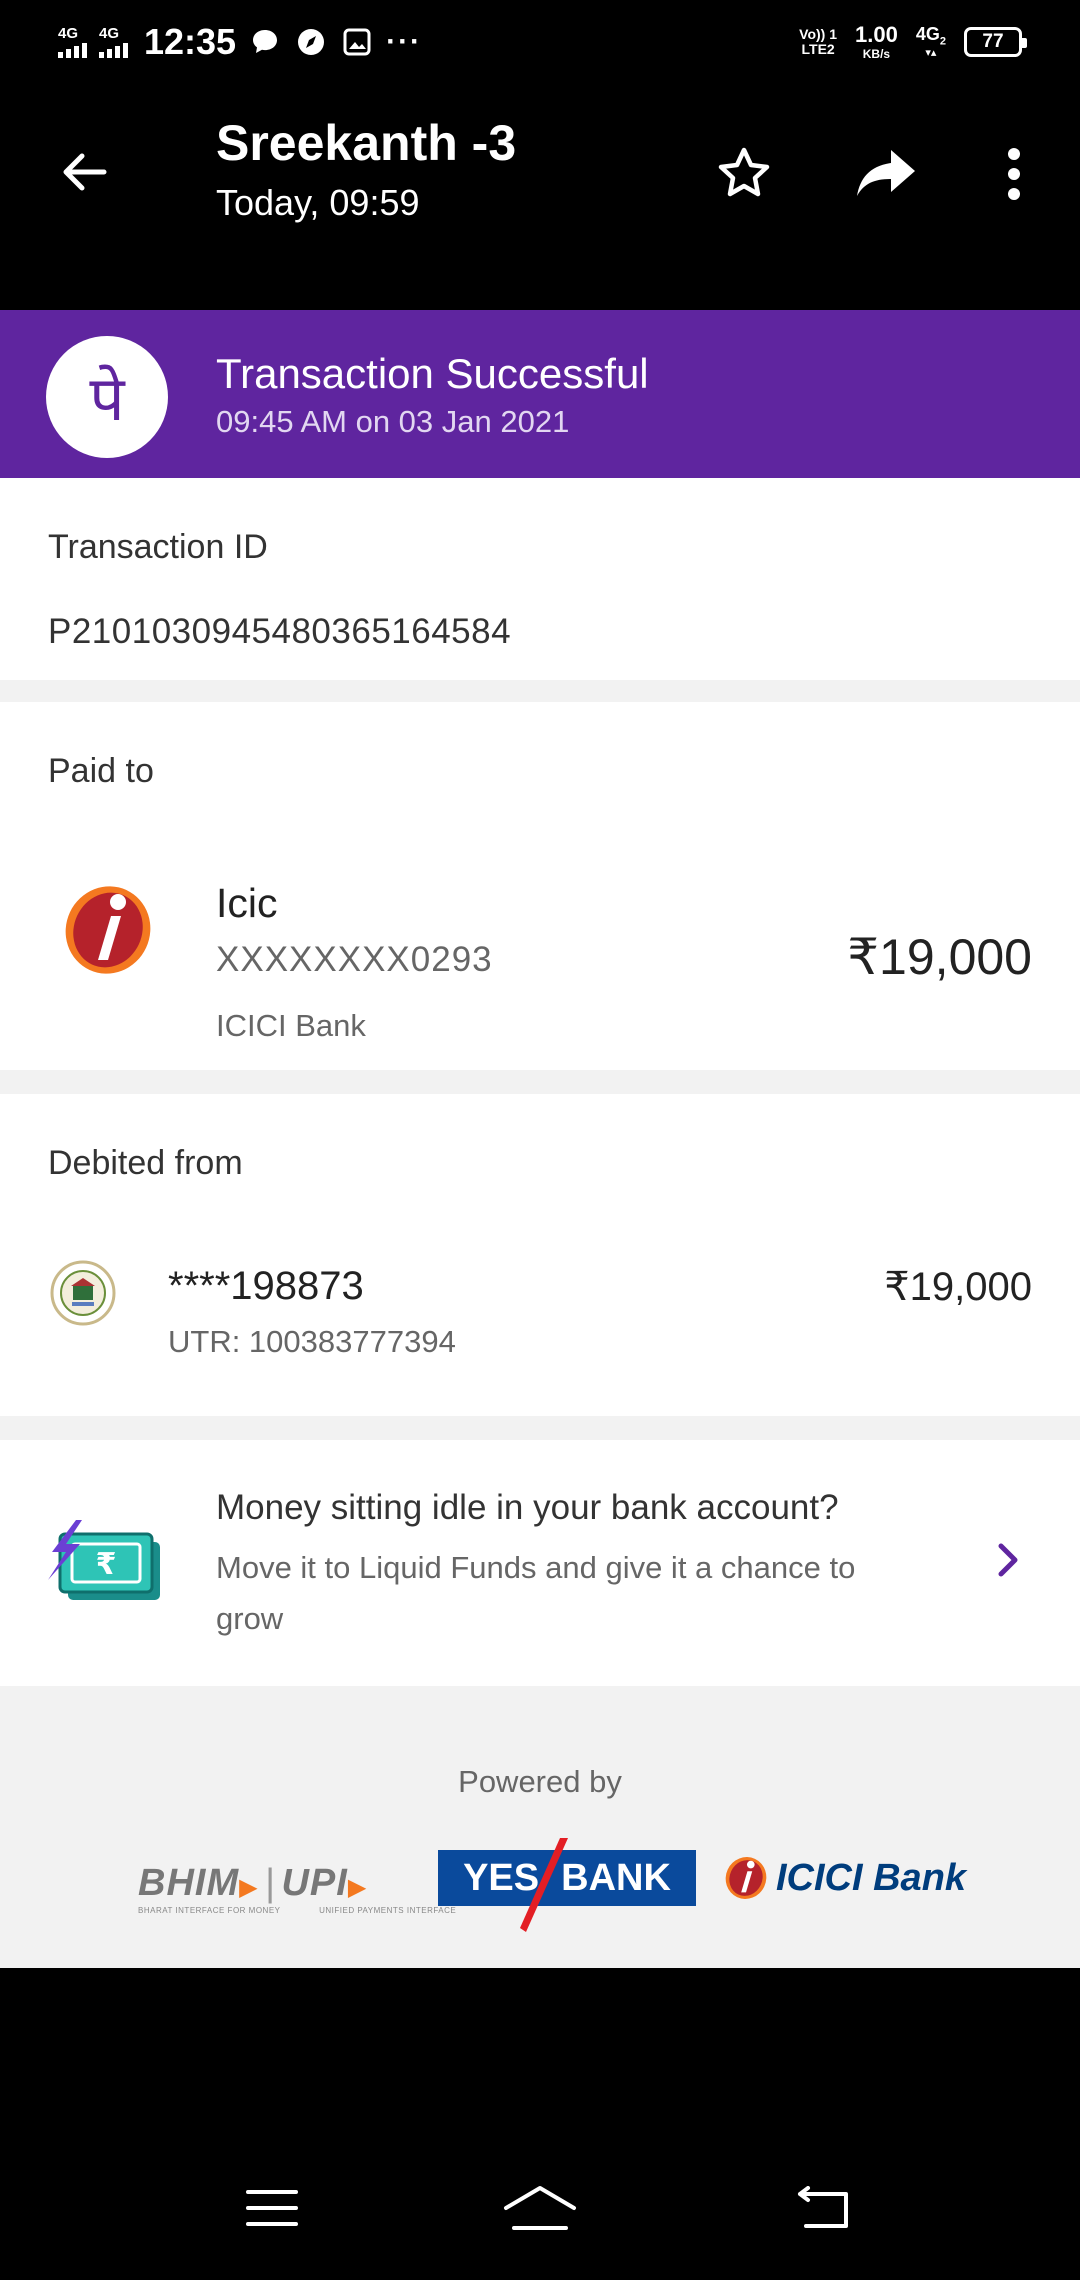 Image resolution: width=1080 pixels, height=2280 pixels. I want to click on bank-emblem-icon, so click(83, 1293).